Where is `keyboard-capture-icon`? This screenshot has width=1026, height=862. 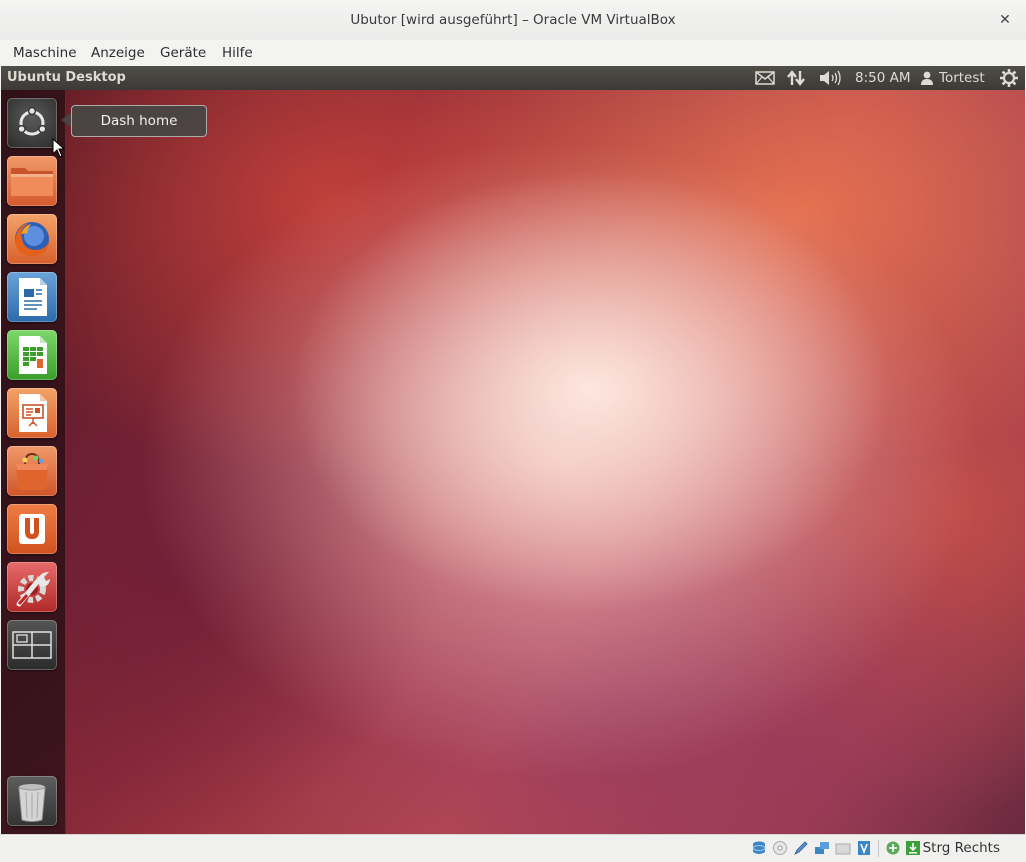 keyboard-capture-icon is located at coordinates (913, 848).